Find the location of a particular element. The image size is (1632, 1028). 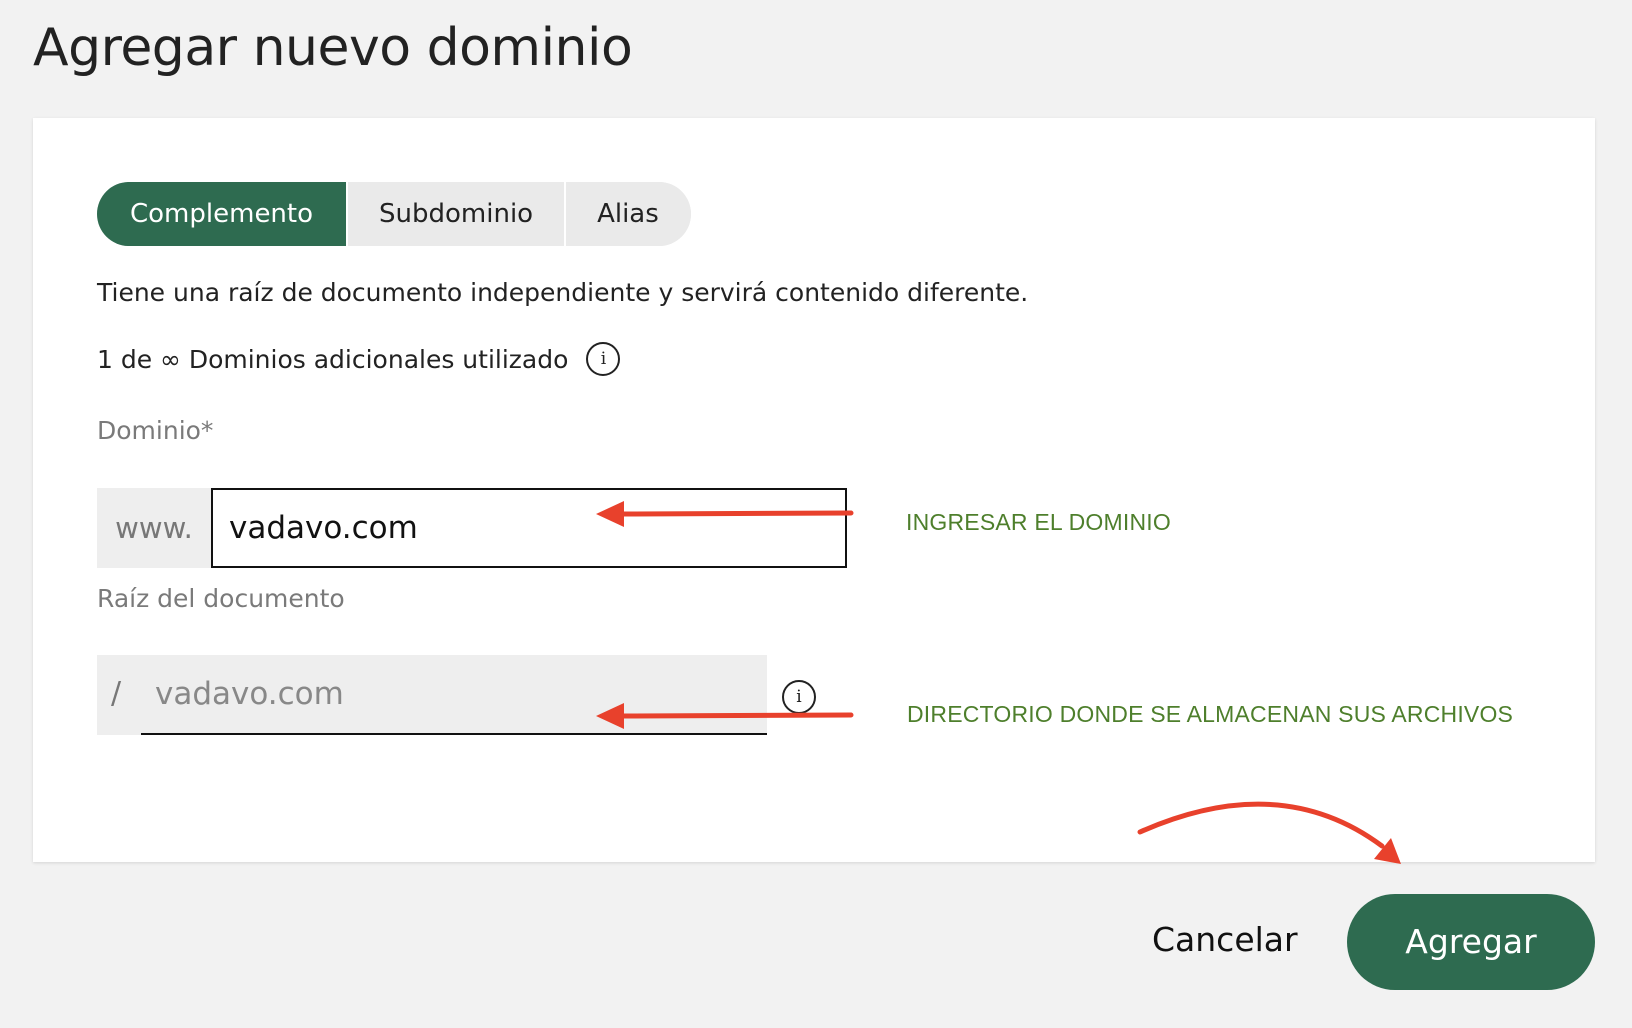

page-title: Agregar nuevo dominio is located at coordinates (333, 48).